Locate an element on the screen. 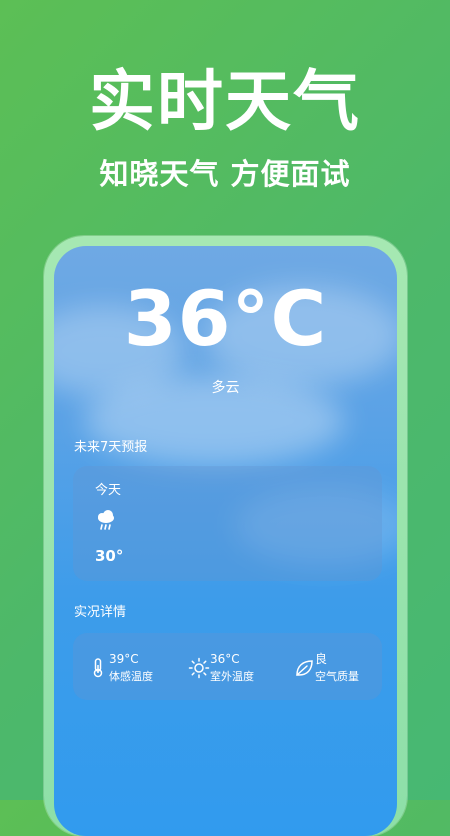  current-temperature: 36°C is located at coordinates (225, 318).